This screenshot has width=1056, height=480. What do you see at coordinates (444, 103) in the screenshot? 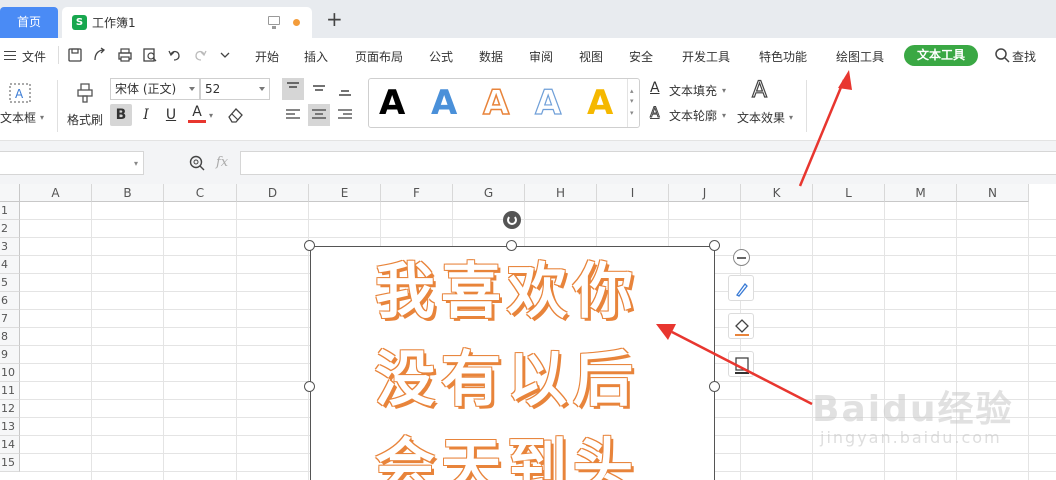
I see `style-preset-blue: A` at bounding box center [444, 103].